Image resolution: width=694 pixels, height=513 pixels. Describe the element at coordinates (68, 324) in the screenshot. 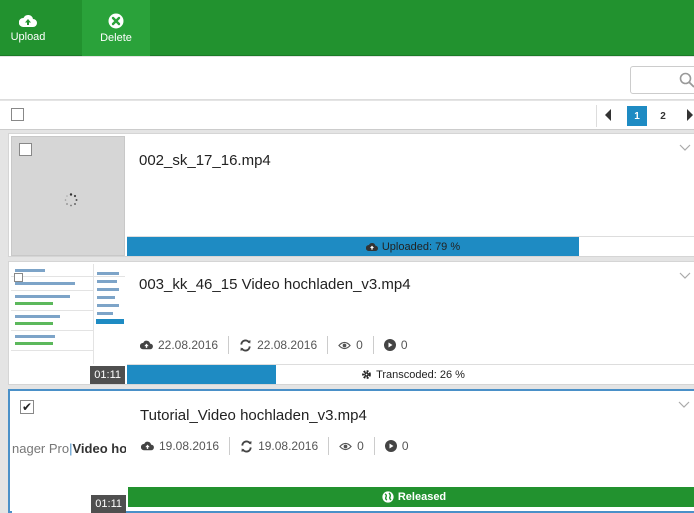

I see `video-thumbnail: 01:11` at that location.